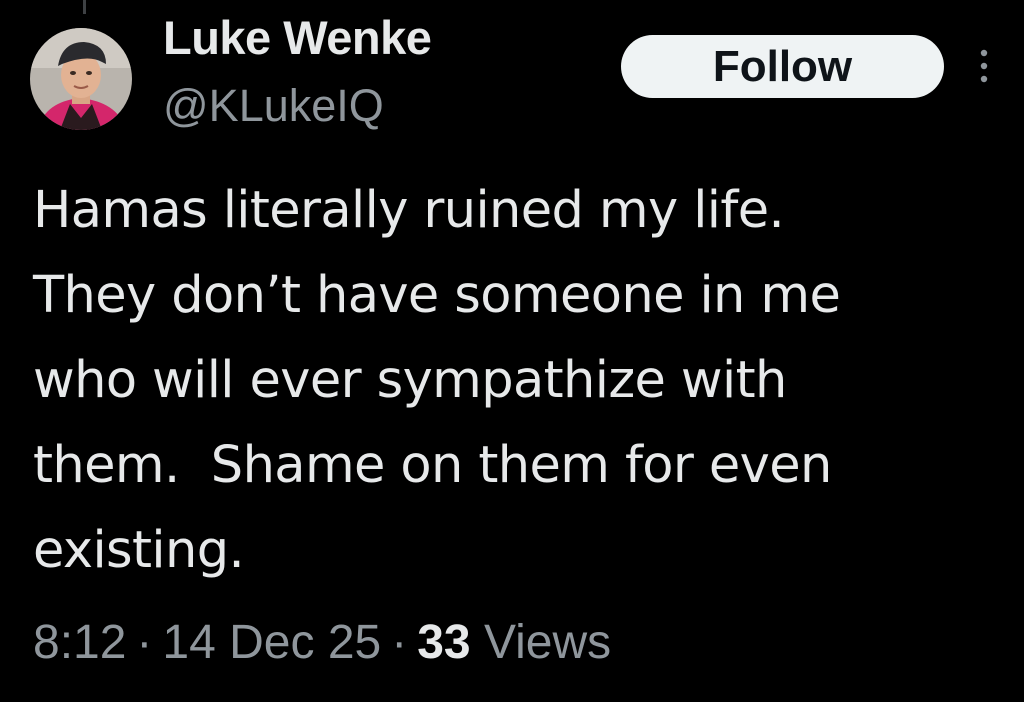 The height and width of the screenshot is (702, 1024). Describe the element at coordinates (271, 642) in the screenshot. I see `tweet-date: 14 Dec 25` at that location.